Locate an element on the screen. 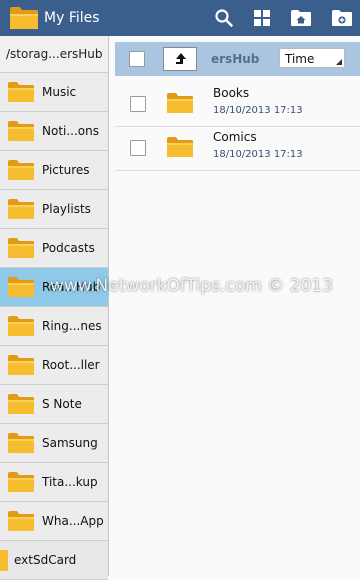 The image size is (360, 580). sidebar-item-whatsapp: Wha...App is located at coordinates (54, 521).